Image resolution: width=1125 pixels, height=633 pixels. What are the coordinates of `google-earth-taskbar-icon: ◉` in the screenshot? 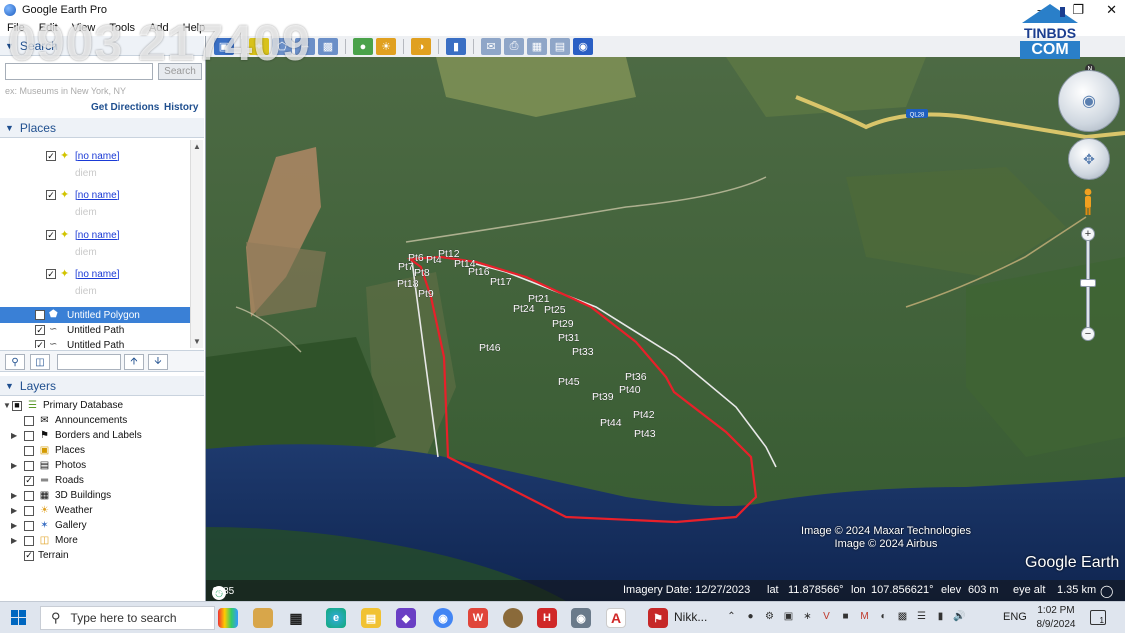 It's located at (581, 618).